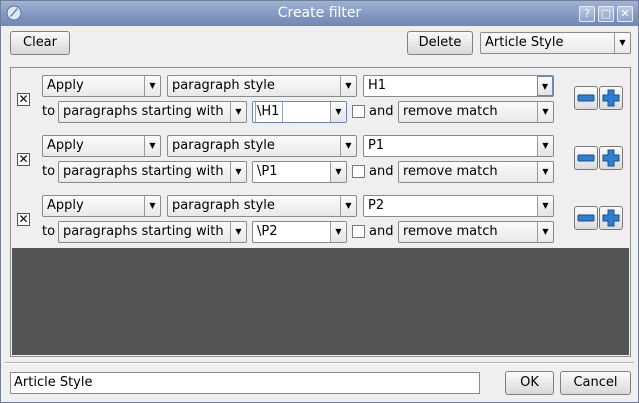  Describe the element at coordinates (319, 363) in the screenshot. I see `separator` at that location.